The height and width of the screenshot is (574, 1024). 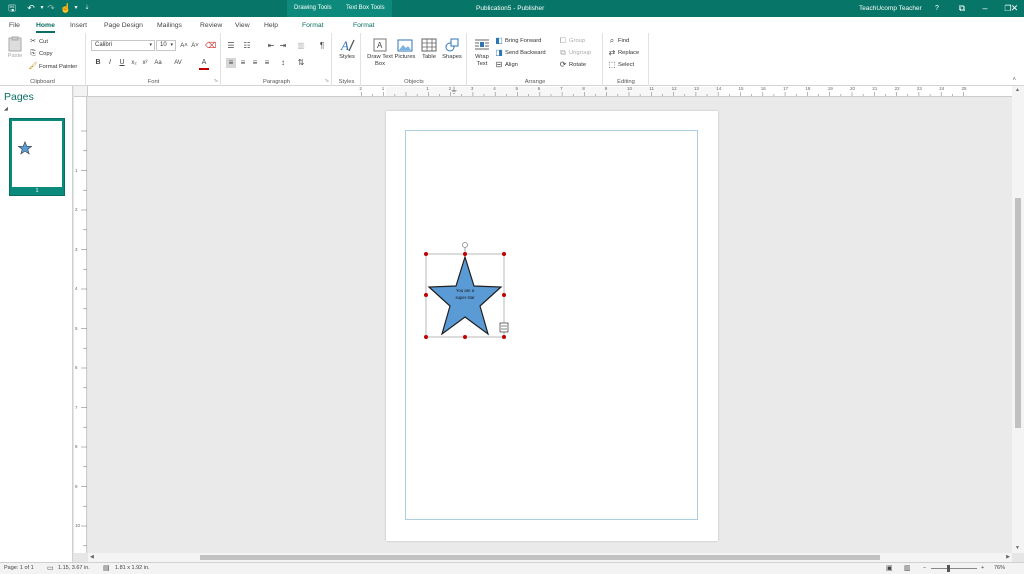 I want to click on tab-mailings: Mailings, so click(x=169, y=25).